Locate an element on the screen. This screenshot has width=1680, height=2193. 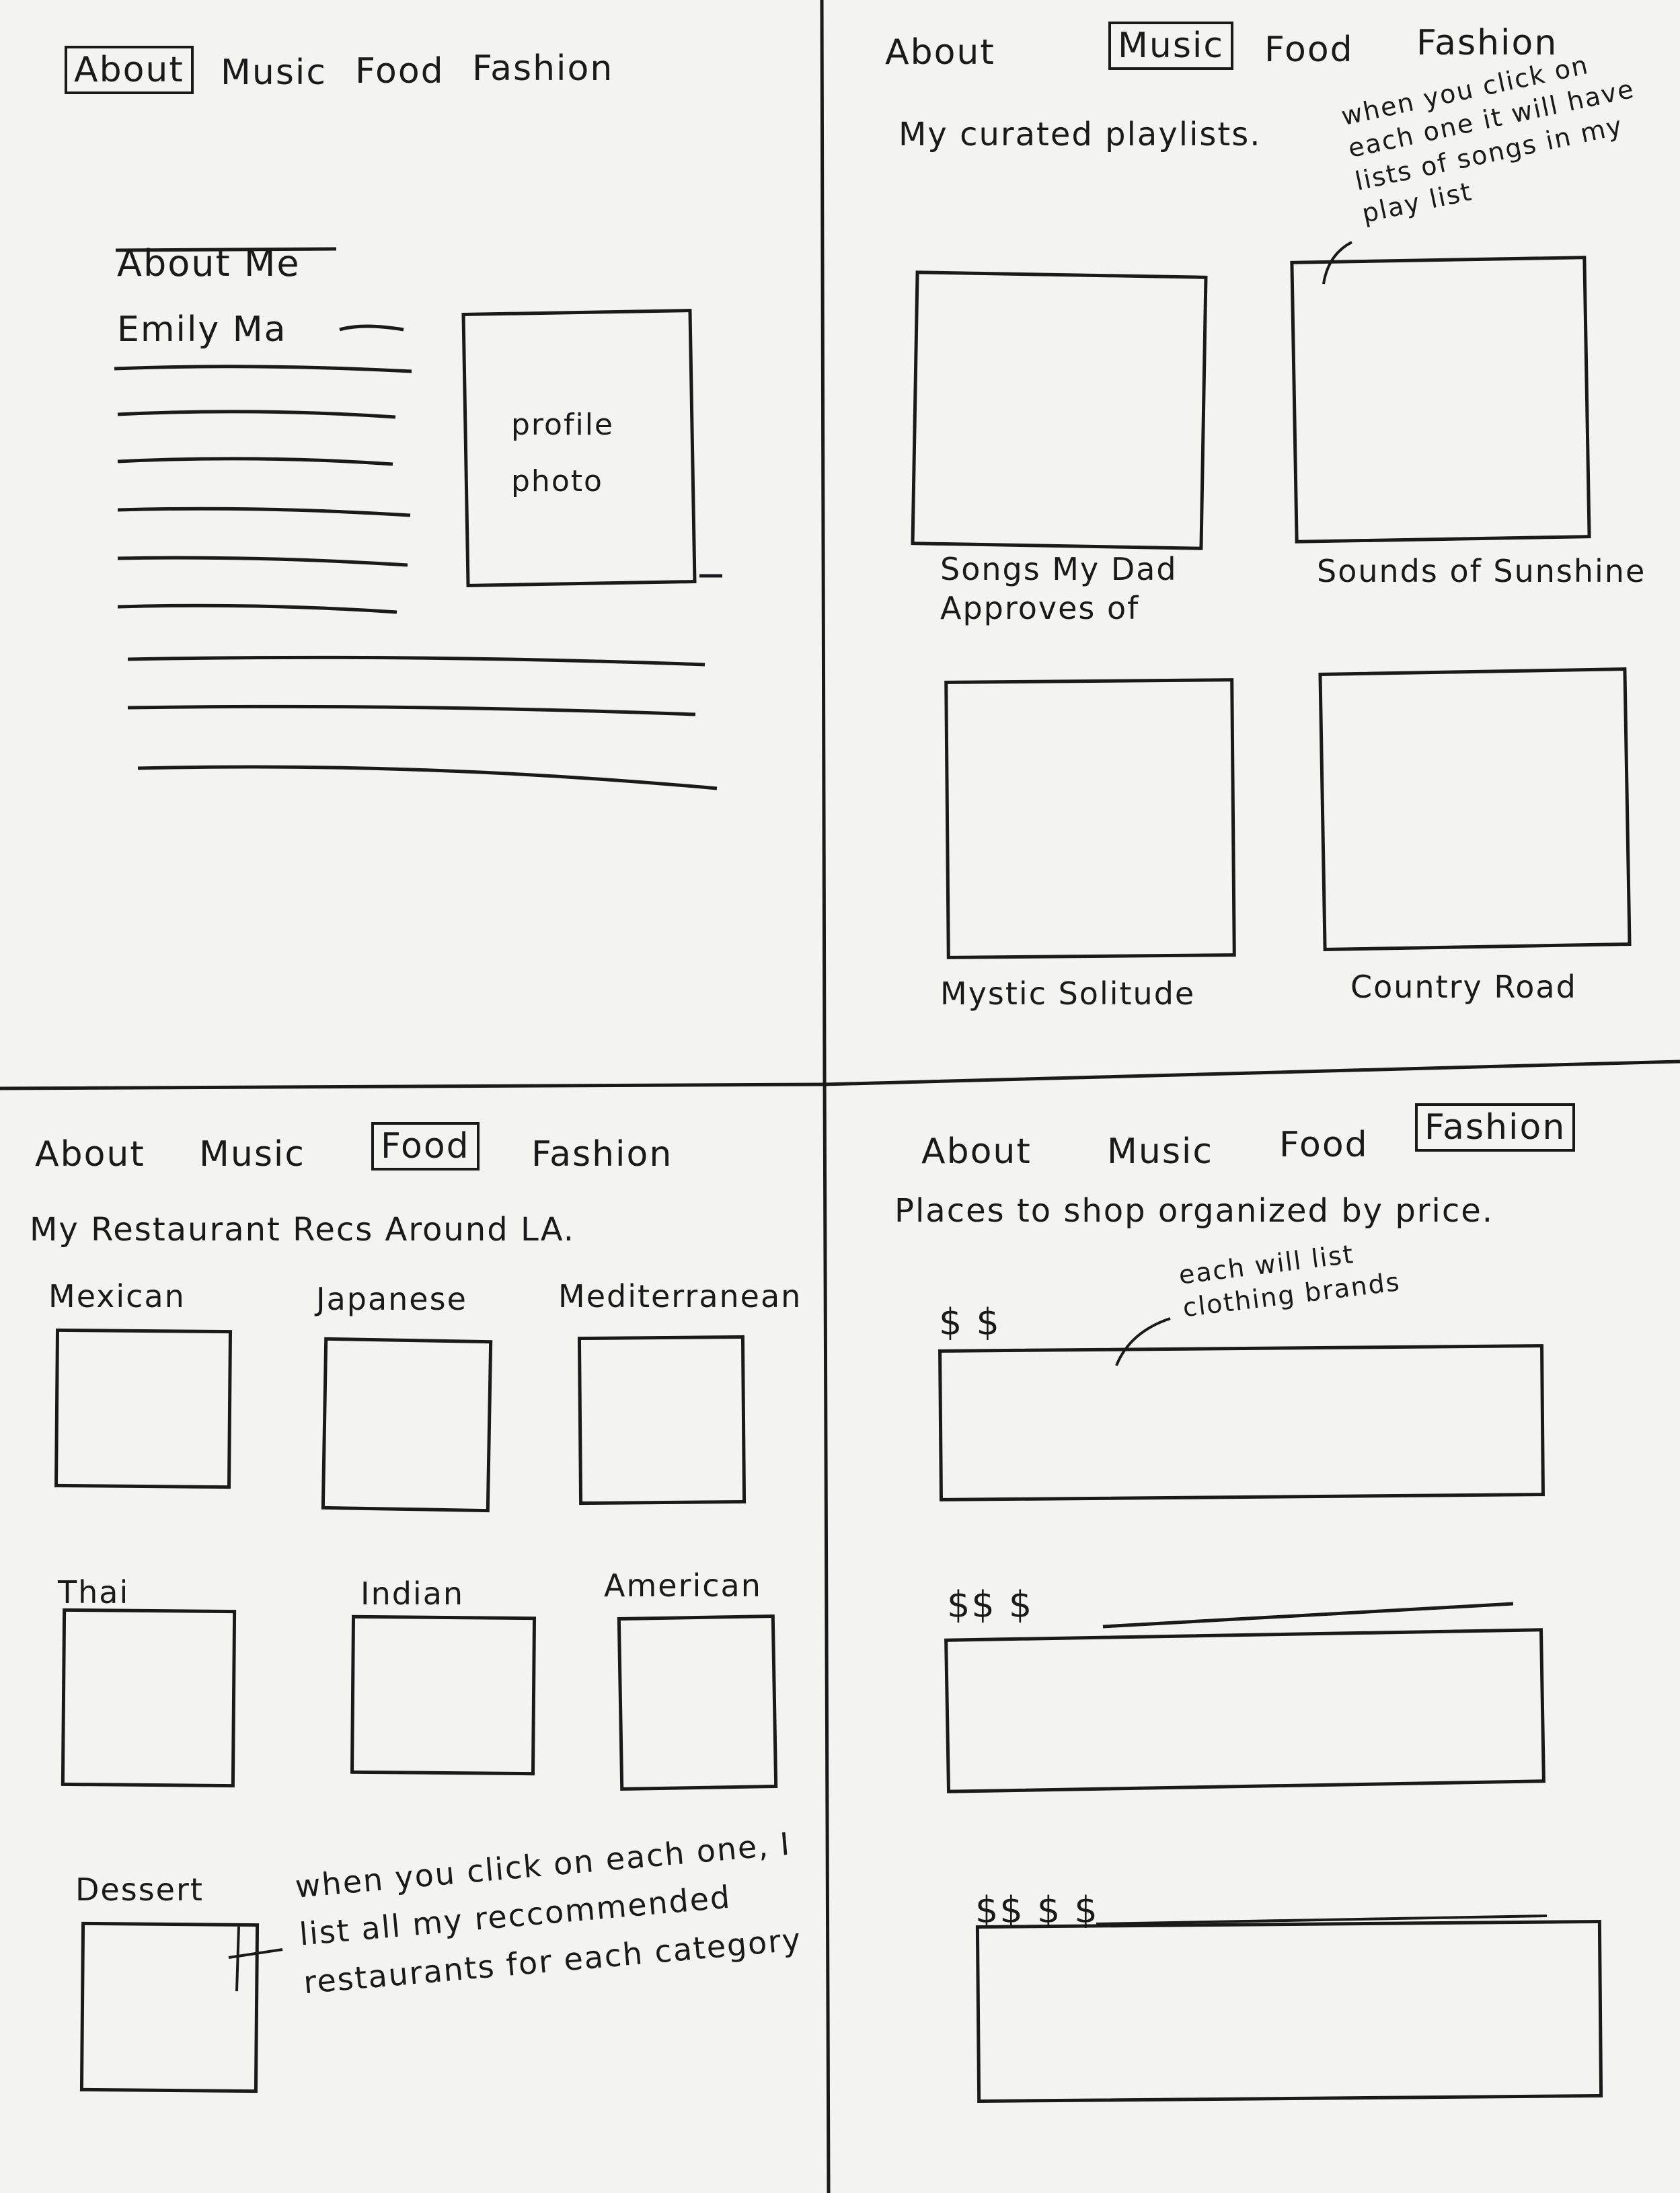
price-tier-label-2: $$ $ is located at coordinates (990, 1605).